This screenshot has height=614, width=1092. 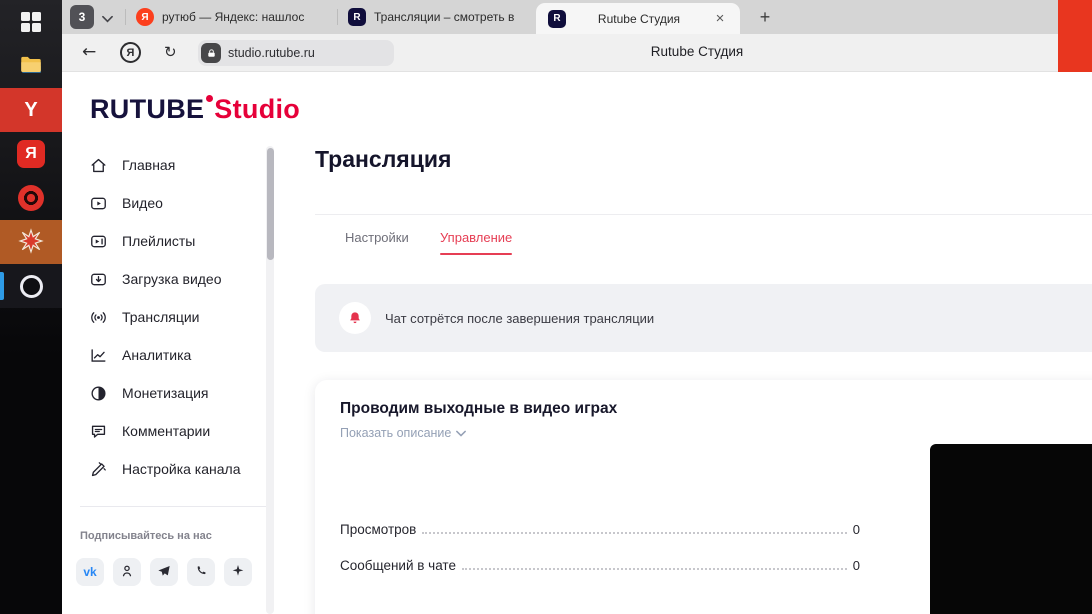 What do you see at coordinates (89, 52) in the screenshot?
I see `back-button: ←` at bounding box center [89, 52].